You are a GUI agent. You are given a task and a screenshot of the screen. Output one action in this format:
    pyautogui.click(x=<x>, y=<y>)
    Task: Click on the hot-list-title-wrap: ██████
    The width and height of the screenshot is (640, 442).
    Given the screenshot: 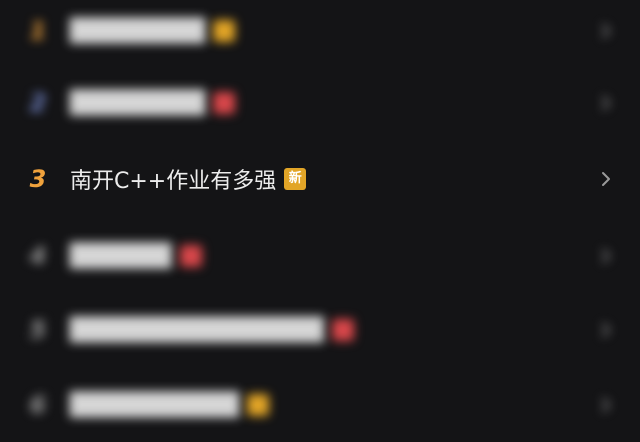 What is the action you would take?
    pyautogui.click(x=136, y=256)
    